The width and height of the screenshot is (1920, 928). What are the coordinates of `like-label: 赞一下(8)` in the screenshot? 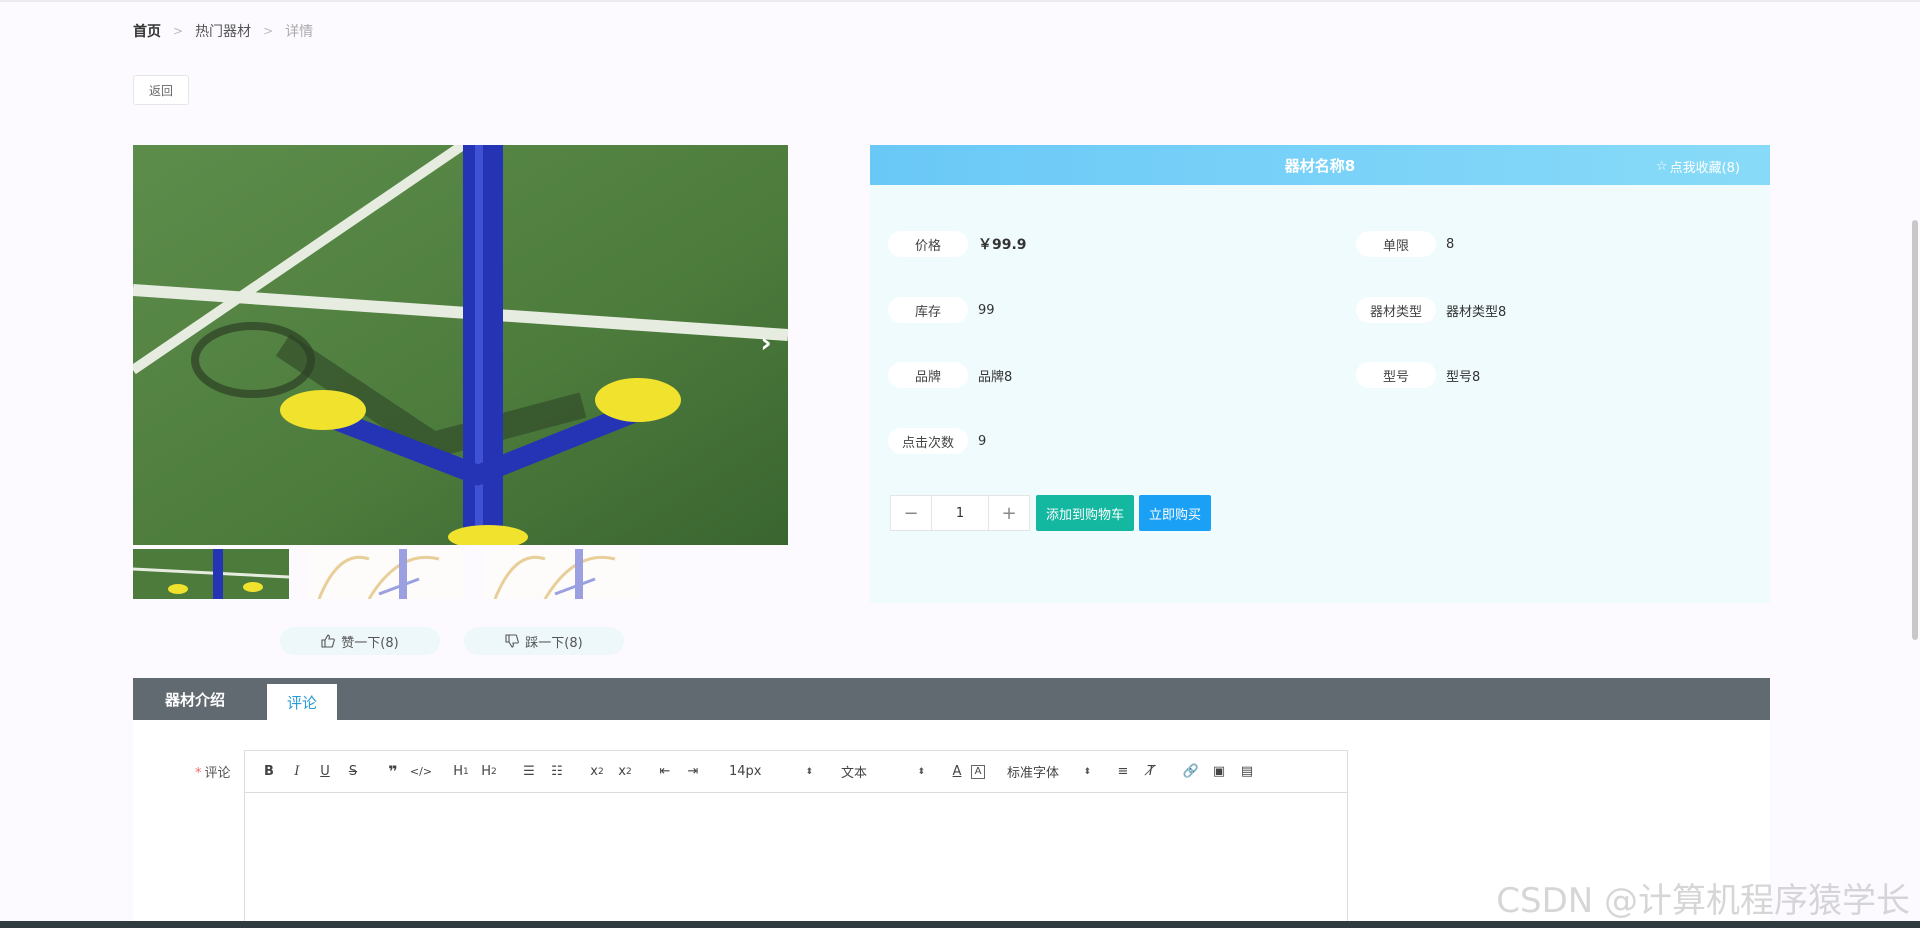 It's located at (370, 643).